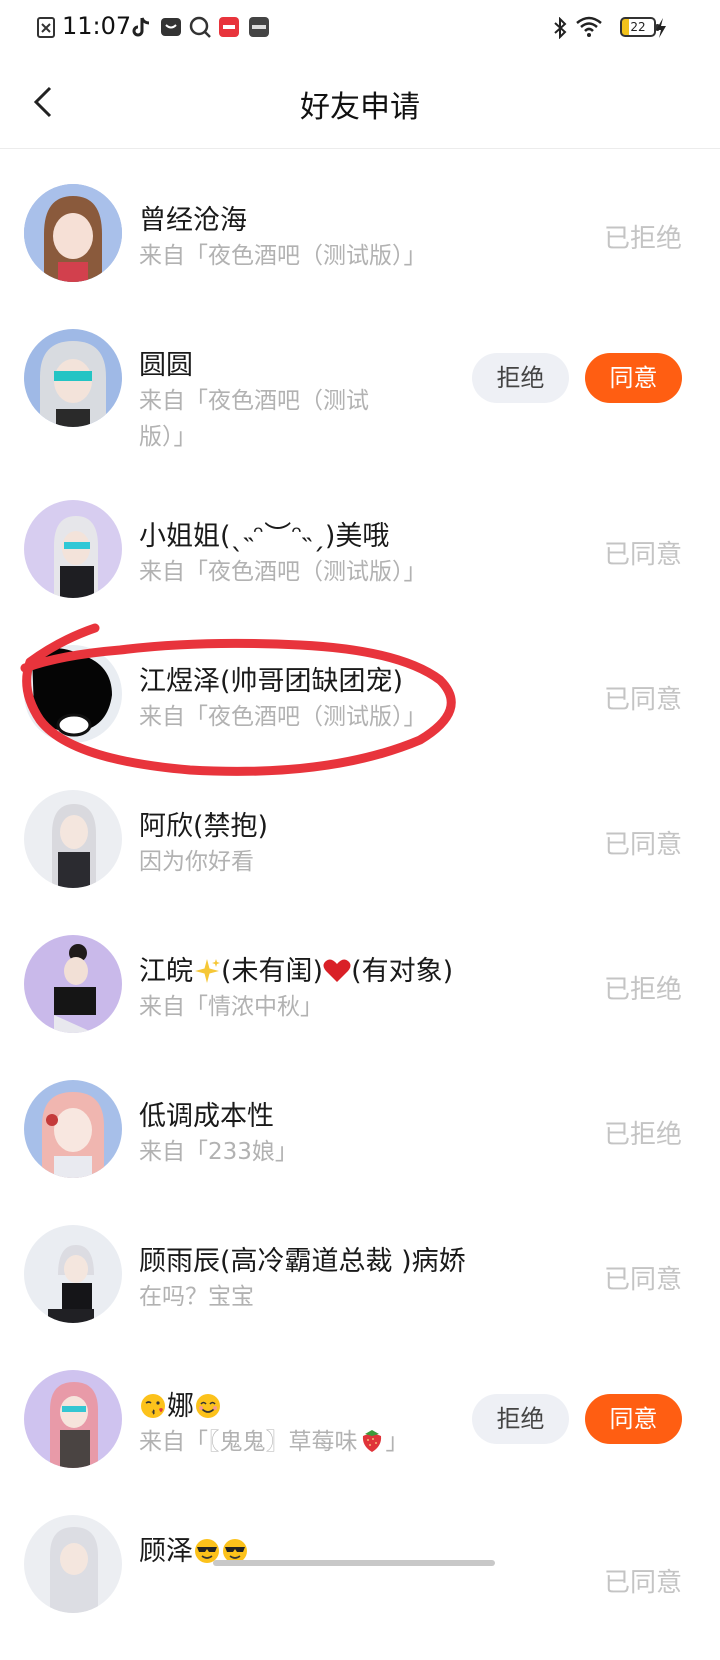 The image size is (720, 1660). Describe the element at coordinates (259, 27) in the screenshot. I see `youku-icon` at that location.